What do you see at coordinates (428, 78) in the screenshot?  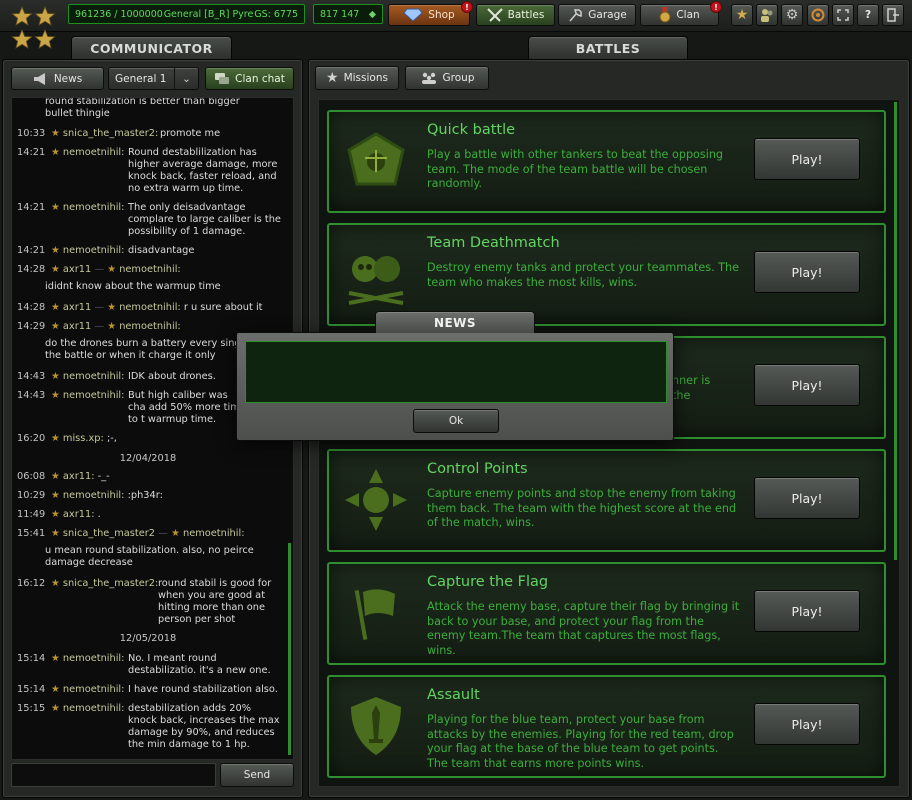 I see `group-icon` at bounding box center [428, 78].